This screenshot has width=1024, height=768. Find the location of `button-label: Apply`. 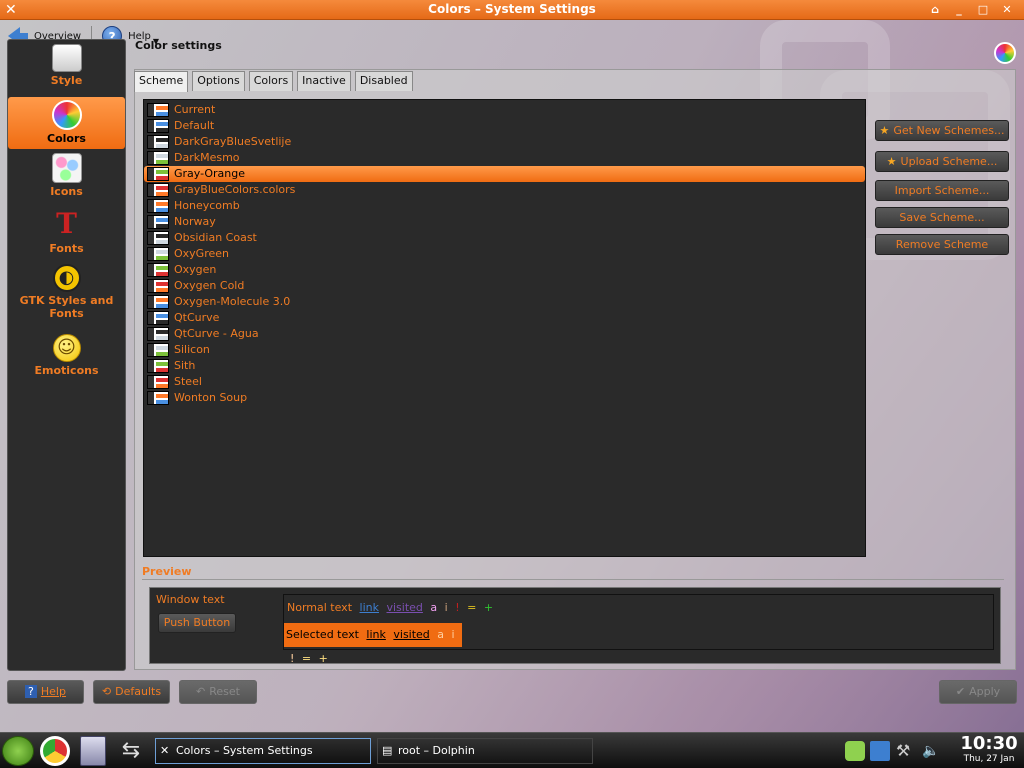

button-label: Apply is located at coordinates (985, 691).